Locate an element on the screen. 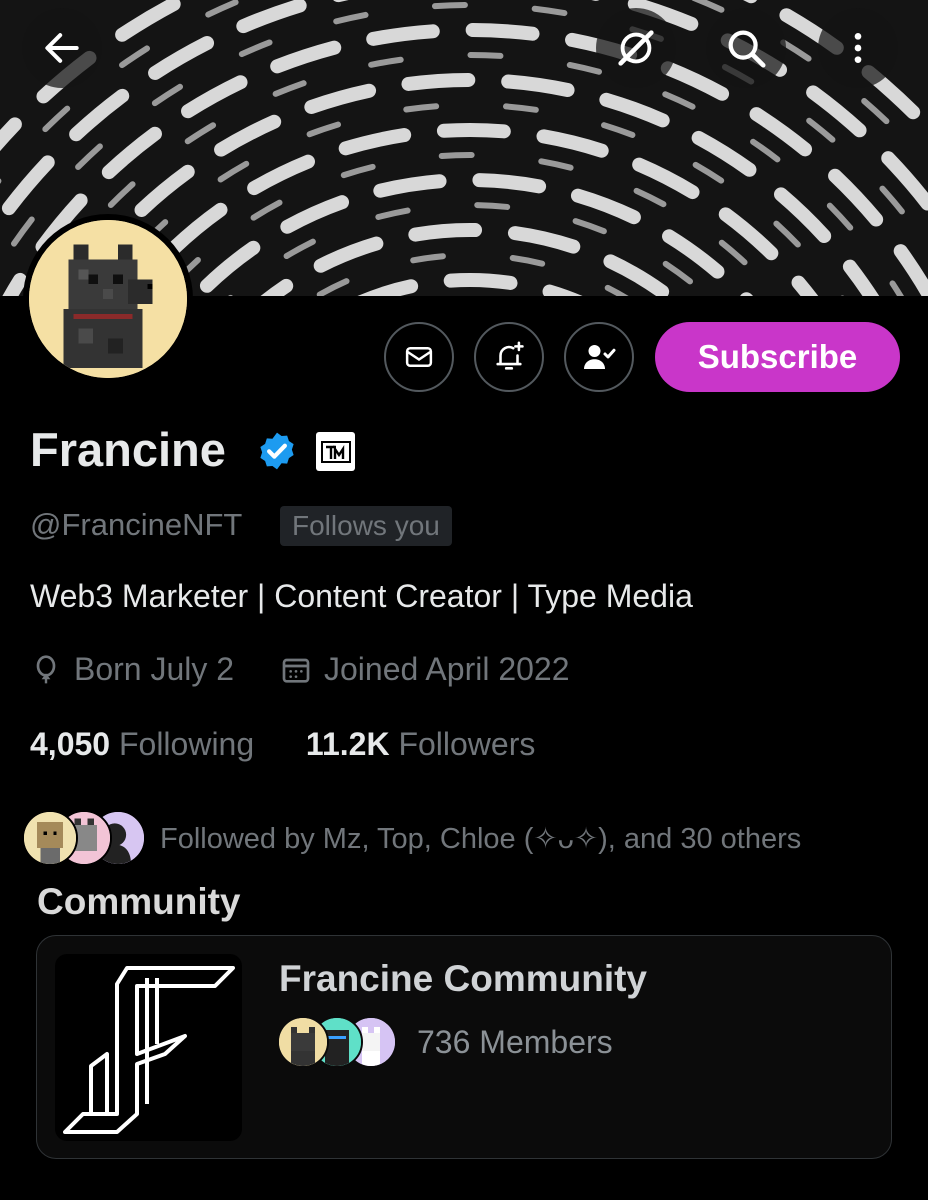 This screenshot has width=928, height=1200. calendar-icon is located at coordinates (296, 670).